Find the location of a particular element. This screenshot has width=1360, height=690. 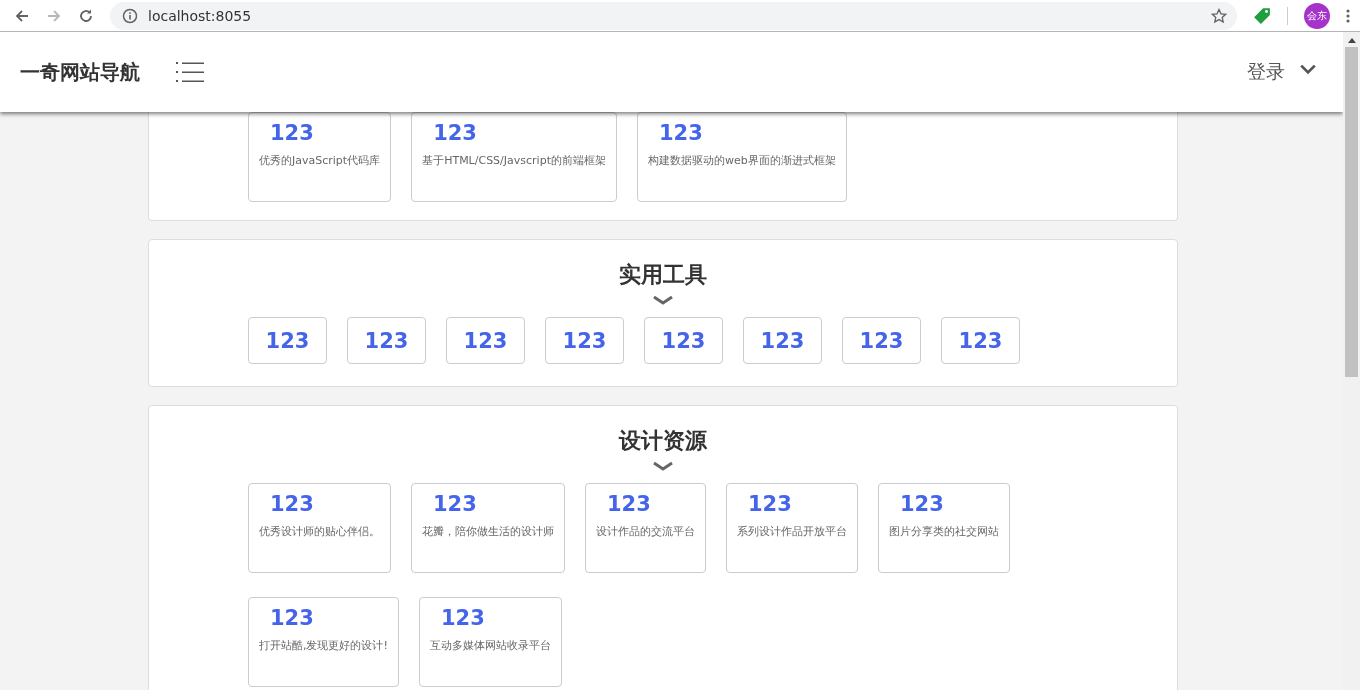

section-title: 实用工具 is located at coordinates (663, 275).